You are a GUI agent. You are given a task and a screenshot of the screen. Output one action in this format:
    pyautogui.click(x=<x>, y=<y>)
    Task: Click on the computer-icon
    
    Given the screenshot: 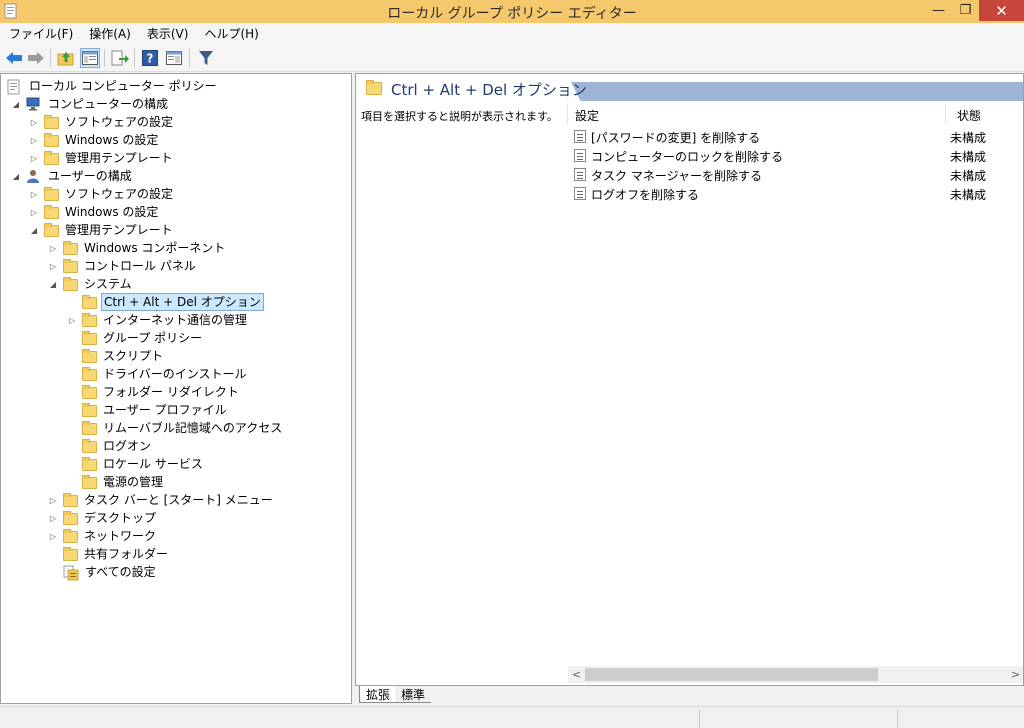 What is the action you would take?
    pyautogui.click(x=34, y=104)
    